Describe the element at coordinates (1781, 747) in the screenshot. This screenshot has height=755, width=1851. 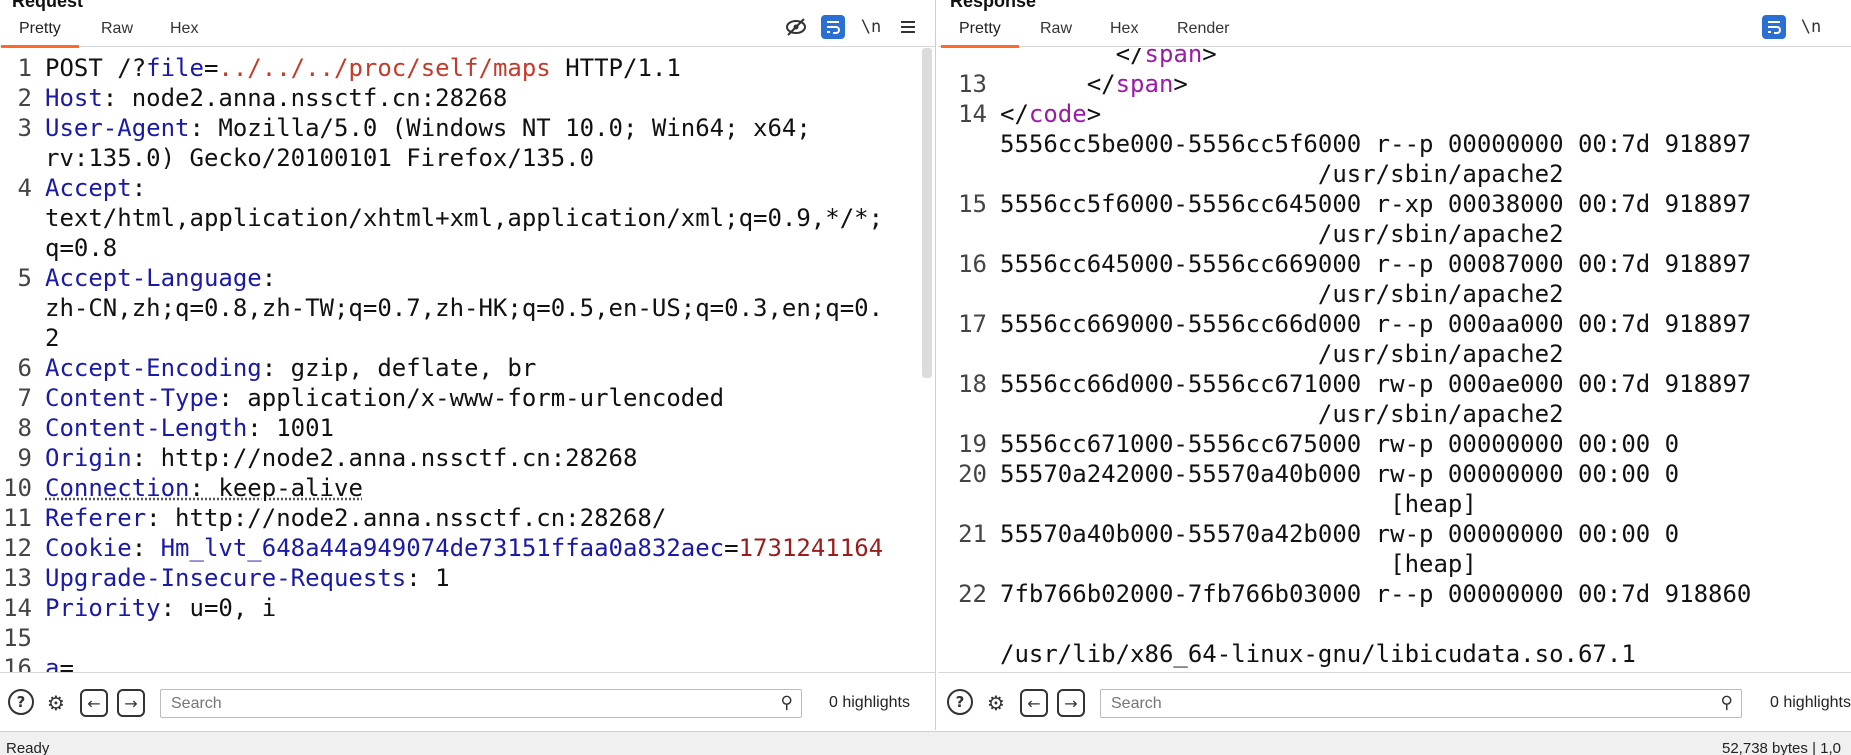
I see `response-size: 52,738 bytes | 1,0` at that location.